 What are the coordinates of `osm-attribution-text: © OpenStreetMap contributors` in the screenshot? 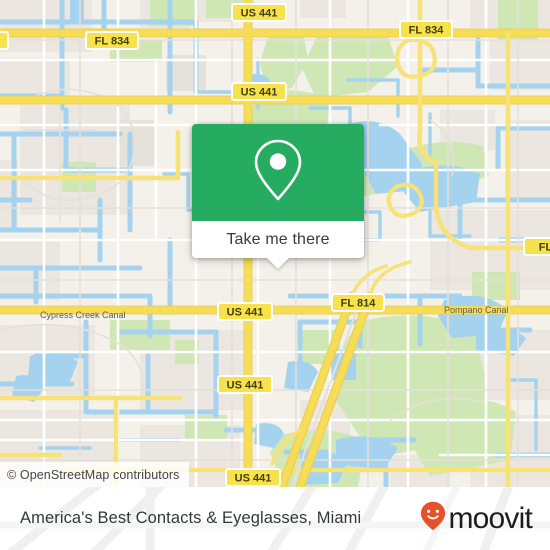 It's located at (93, 474).